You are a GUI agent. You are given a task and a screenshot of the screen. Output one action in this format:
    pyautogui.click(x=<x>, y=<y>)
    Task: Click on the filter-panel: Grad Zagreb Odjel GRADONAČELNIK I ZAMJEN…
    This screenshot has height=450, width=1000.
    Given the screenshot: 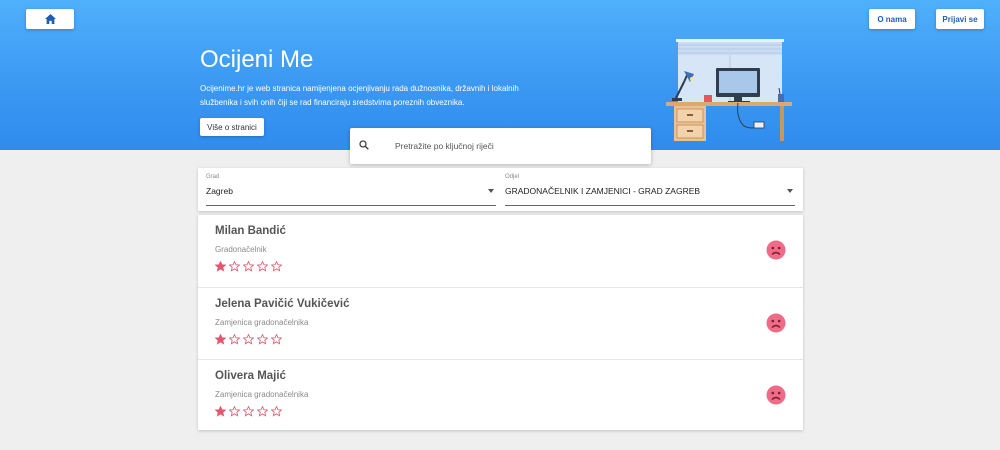 What is the action you would take?
    pyautogui.click(x=500, y=189)
    